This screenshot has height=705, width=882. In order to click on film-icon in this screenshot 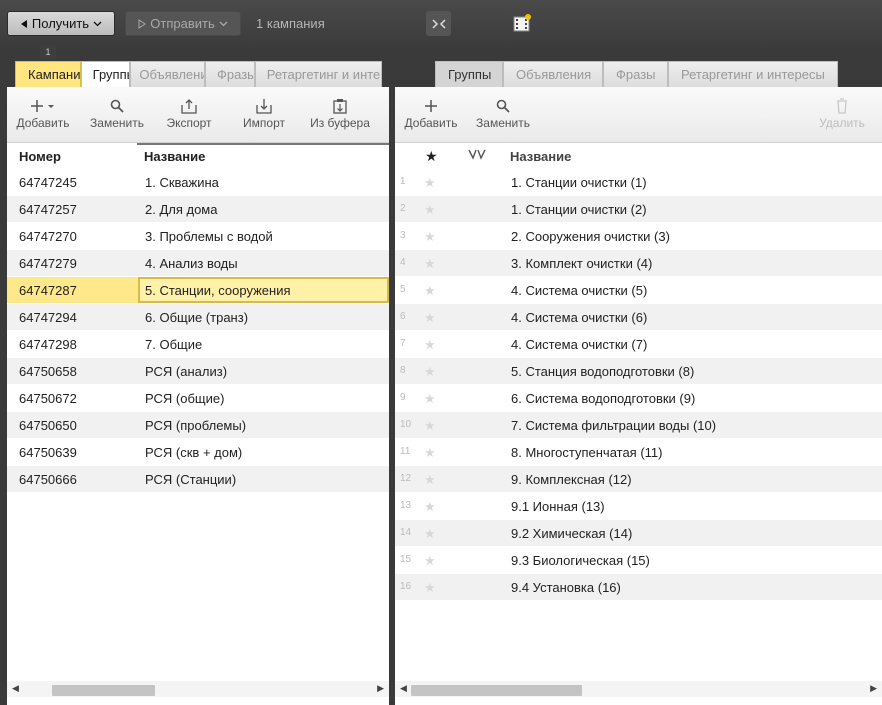, I will do `click(522, 23)`.